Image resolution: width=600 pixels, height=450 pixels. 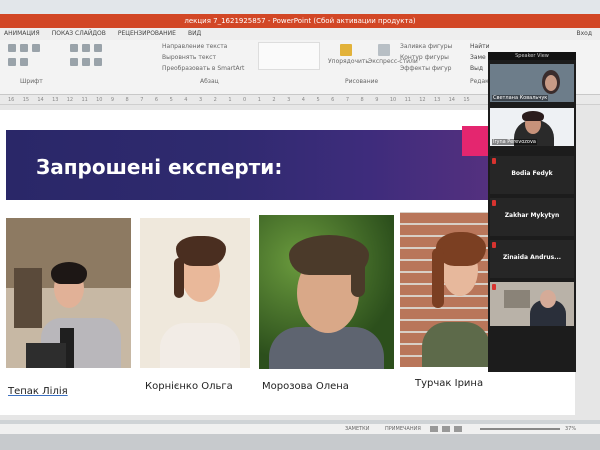 I want to click on slide-title: Запрошені експерти:, so click(x=159, y=167).